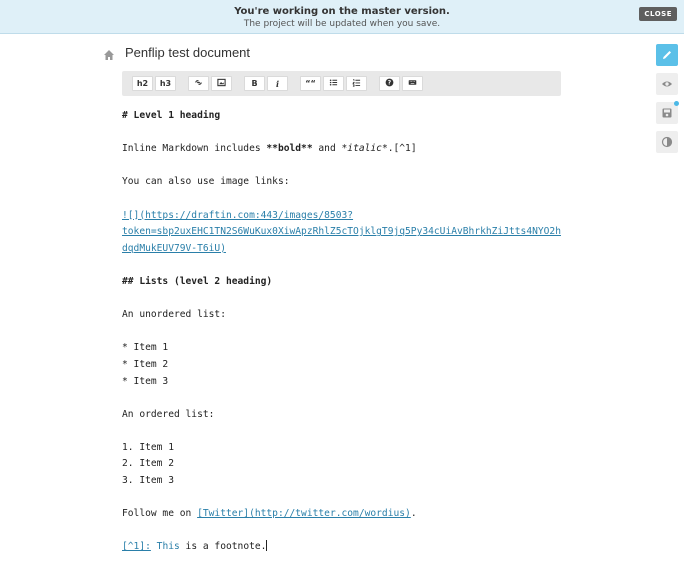 Image resolution: width=684 pixels, height=566 pixels. I want to click on document-header: Penflip test document, so click(176, 52).